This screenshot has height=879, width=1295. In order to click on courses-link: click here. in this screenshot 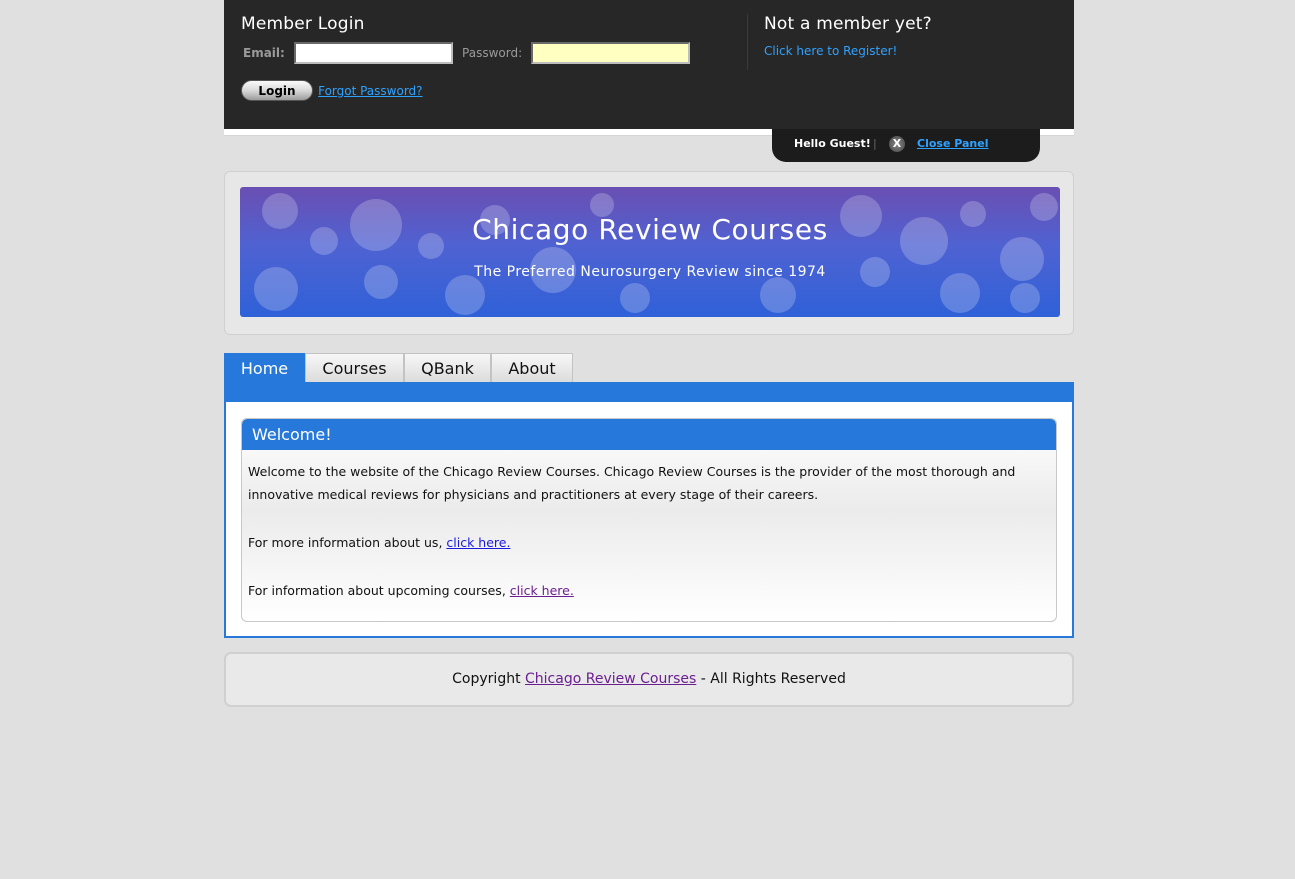, I will do `click(542, 590)`.